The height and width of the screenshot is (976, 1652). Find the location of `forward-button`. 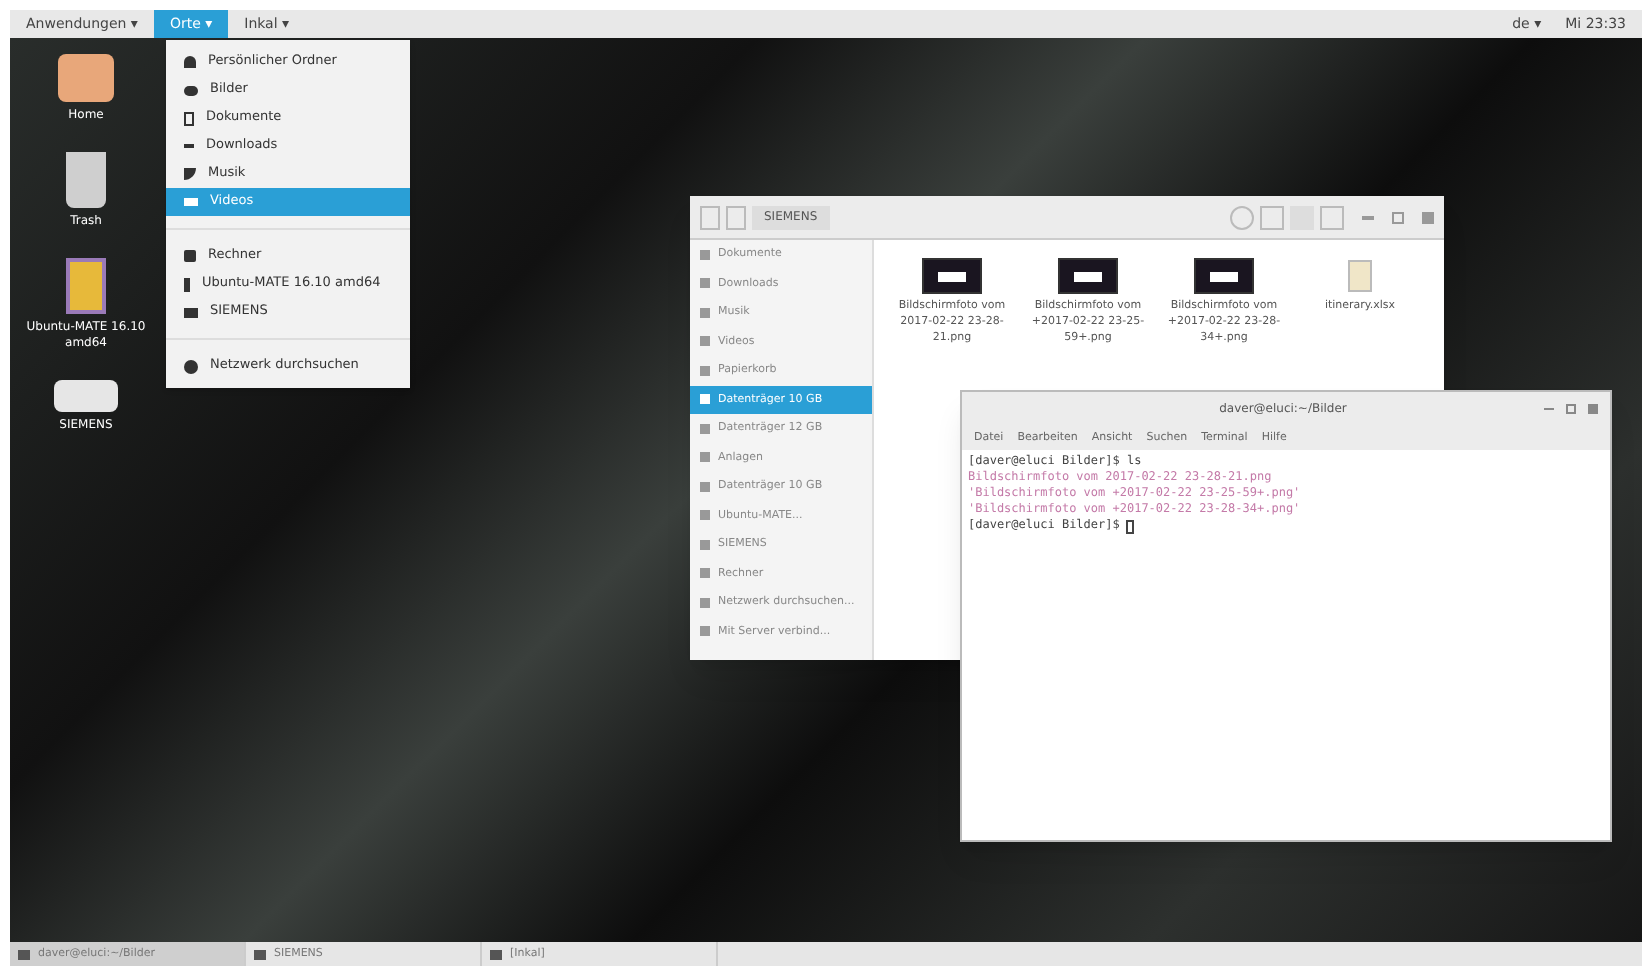

forward-button is located at coordinates (736, 217).